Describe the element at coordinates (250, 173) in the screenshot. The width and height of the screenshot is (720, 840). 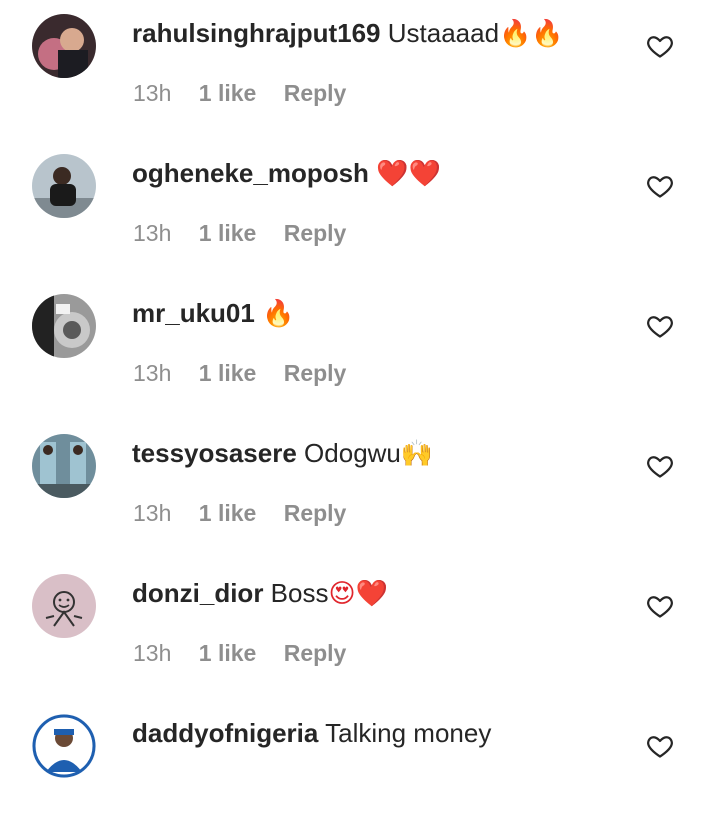
I see `username-link: ogheneke_moposh` at that location.